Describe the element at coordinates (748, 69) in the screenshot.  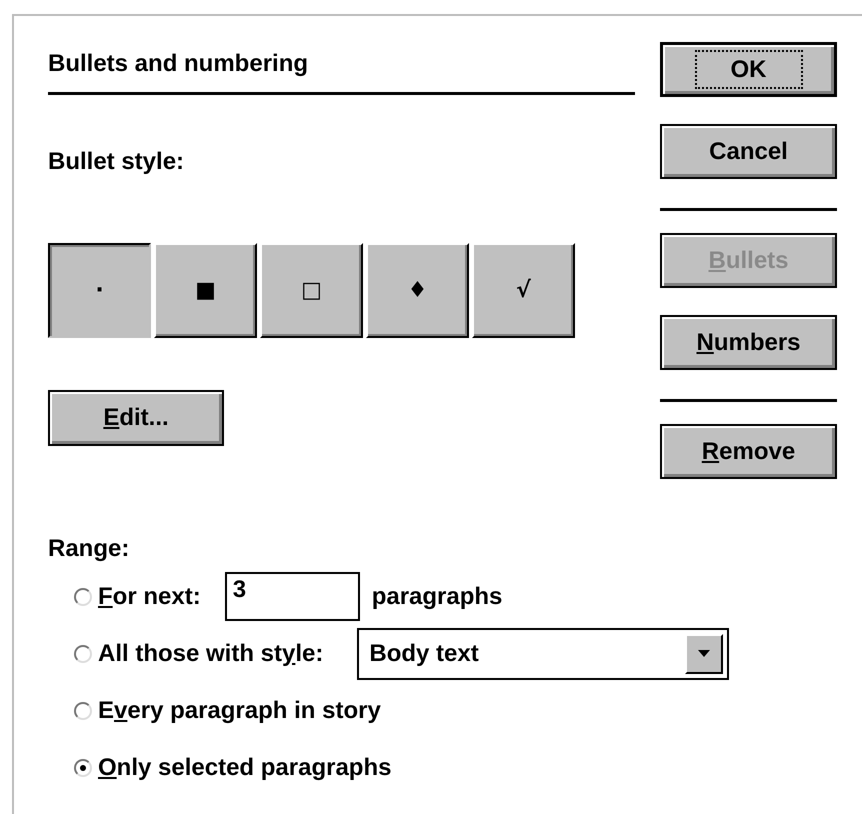
I see `ok-button: OK` at that location.